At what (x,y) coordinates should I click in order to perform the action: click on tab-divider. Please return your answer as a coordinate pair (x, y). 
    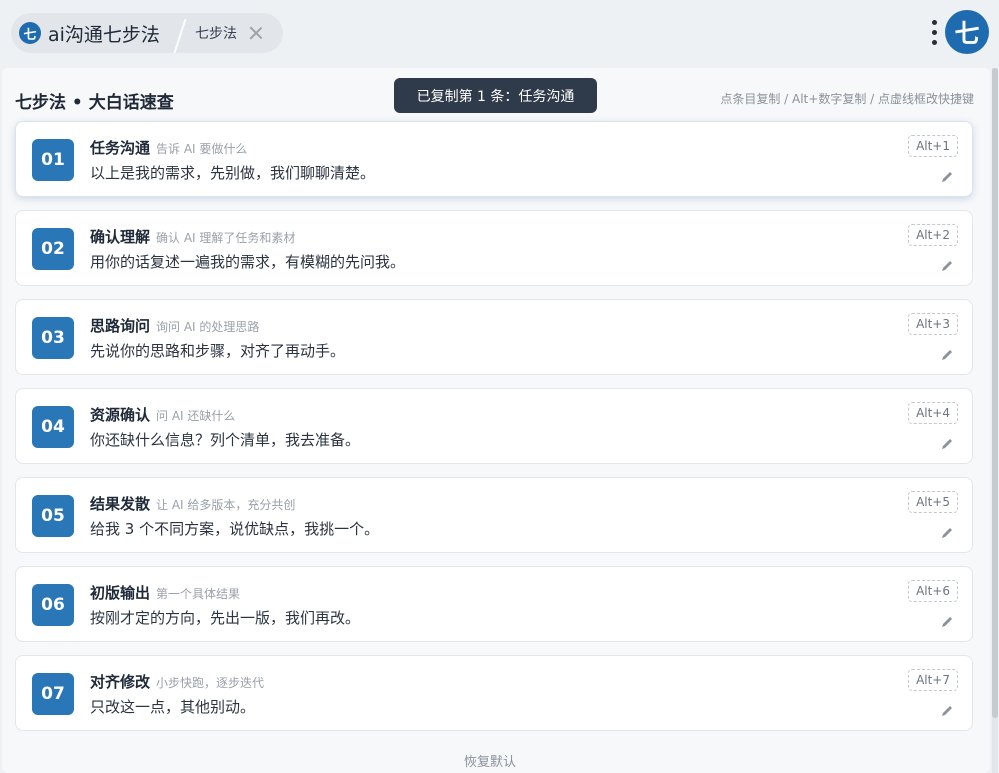
    Looking at the image, I should click on (180, 36).